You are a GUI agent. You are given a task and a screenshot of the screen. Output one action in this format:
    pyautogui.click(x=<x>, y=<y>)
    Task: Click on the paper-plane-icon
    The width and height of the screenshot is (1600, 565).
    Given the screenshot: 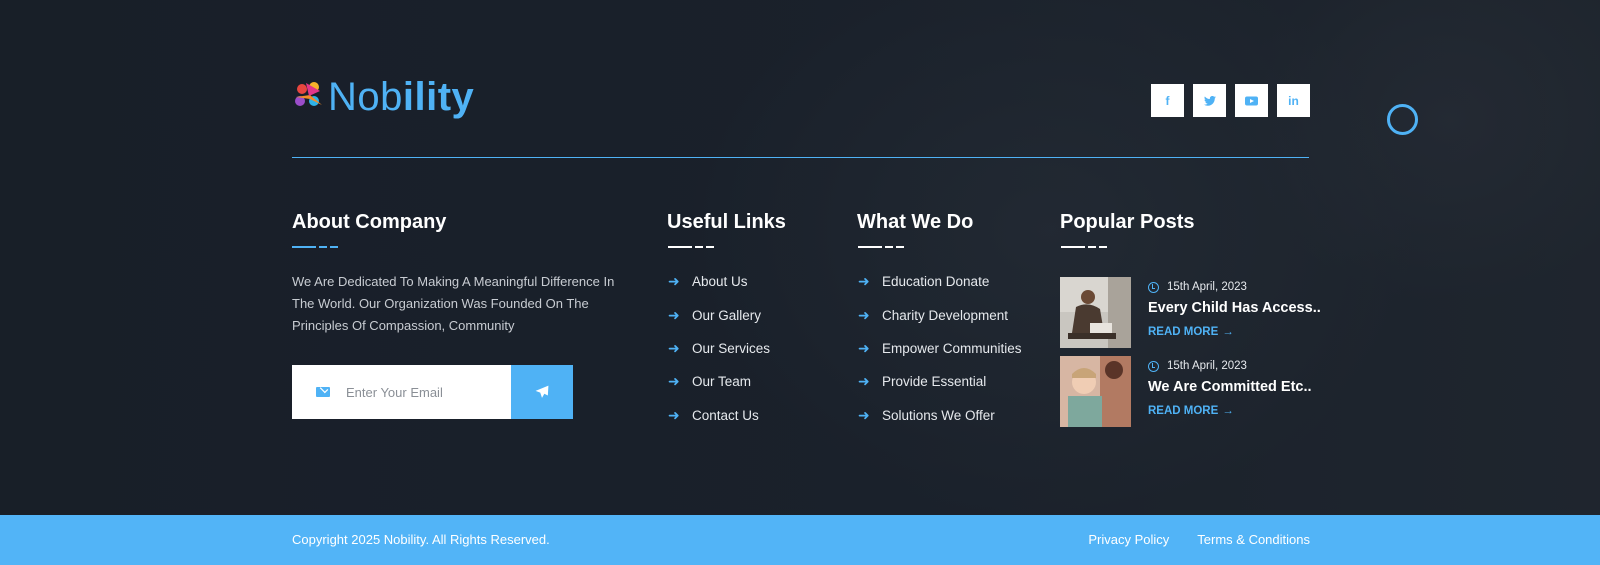 What is the action you would take?
    pyautogui.click(x=542, y=391)
    